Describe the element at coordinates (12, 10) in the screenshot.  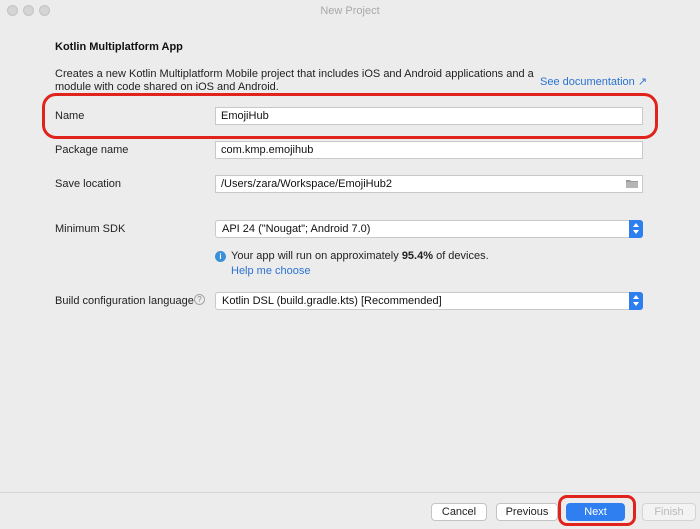
I see `close-window-icon` at that location.